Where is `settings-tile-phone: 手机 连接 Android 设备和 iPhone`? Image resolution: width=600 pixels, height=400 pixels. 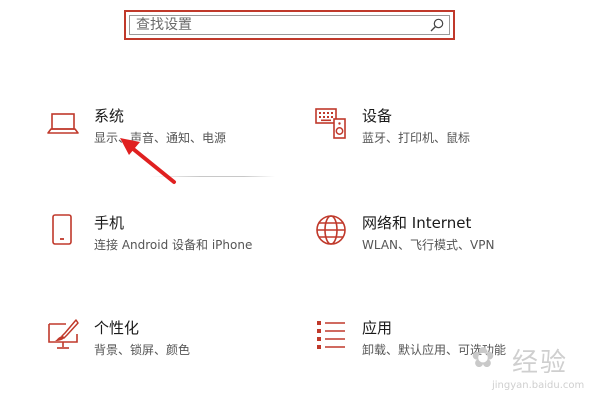
settings-tile-phone: 手机 连接 Android 设备和 iPhone is located at coordinates (149, 233).